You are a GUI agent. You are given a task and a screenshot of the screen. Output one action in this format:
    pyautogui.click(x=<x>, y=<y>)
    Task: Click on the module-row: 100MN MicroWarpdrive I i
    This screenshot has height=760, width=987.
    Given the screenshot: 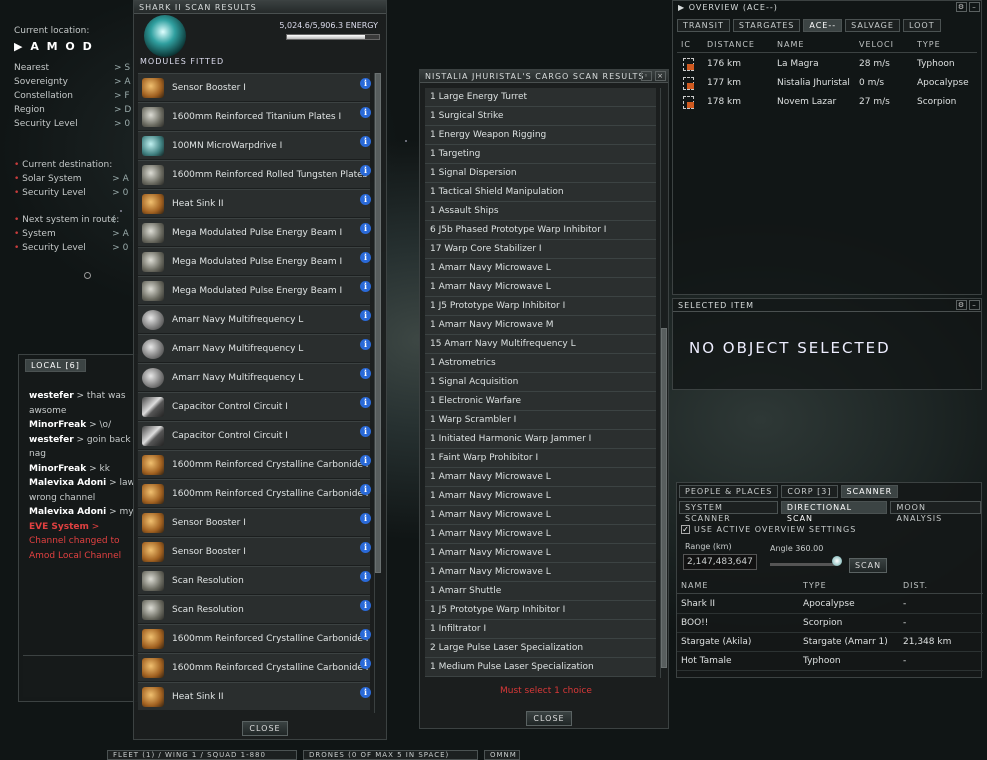 What is the action you would take?
    pyautogui.click(x=254, y=145)
    